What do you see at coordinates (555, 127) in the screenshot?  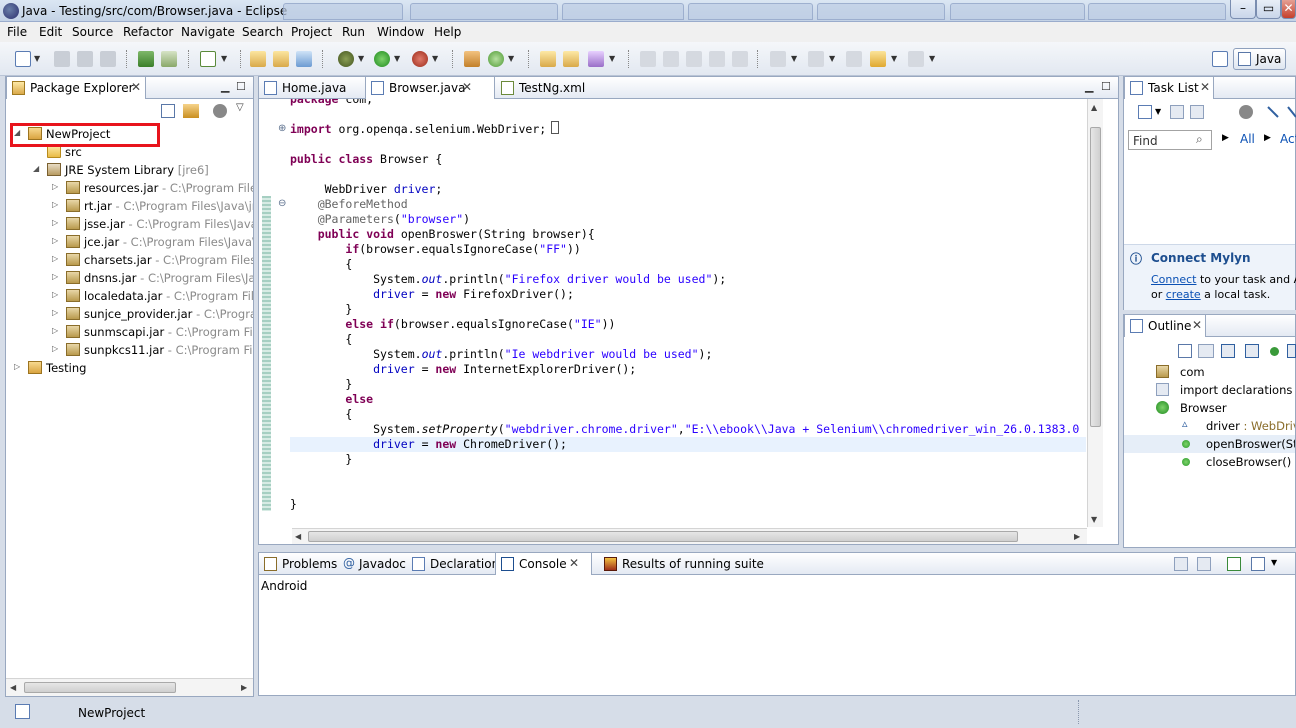 I see `folded-import-marker-icon` at bounding box center [555, 127].